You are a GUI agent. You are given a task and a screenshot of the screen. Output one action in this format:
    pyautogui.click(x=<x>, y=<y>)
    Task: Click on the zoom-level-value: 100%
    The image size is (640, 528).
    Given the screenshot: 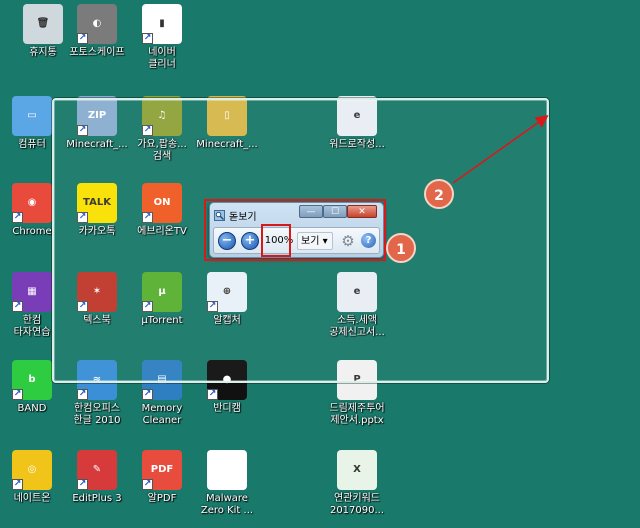 What is the action you would take?
    pyautogui.click(x=279, y=240)
    